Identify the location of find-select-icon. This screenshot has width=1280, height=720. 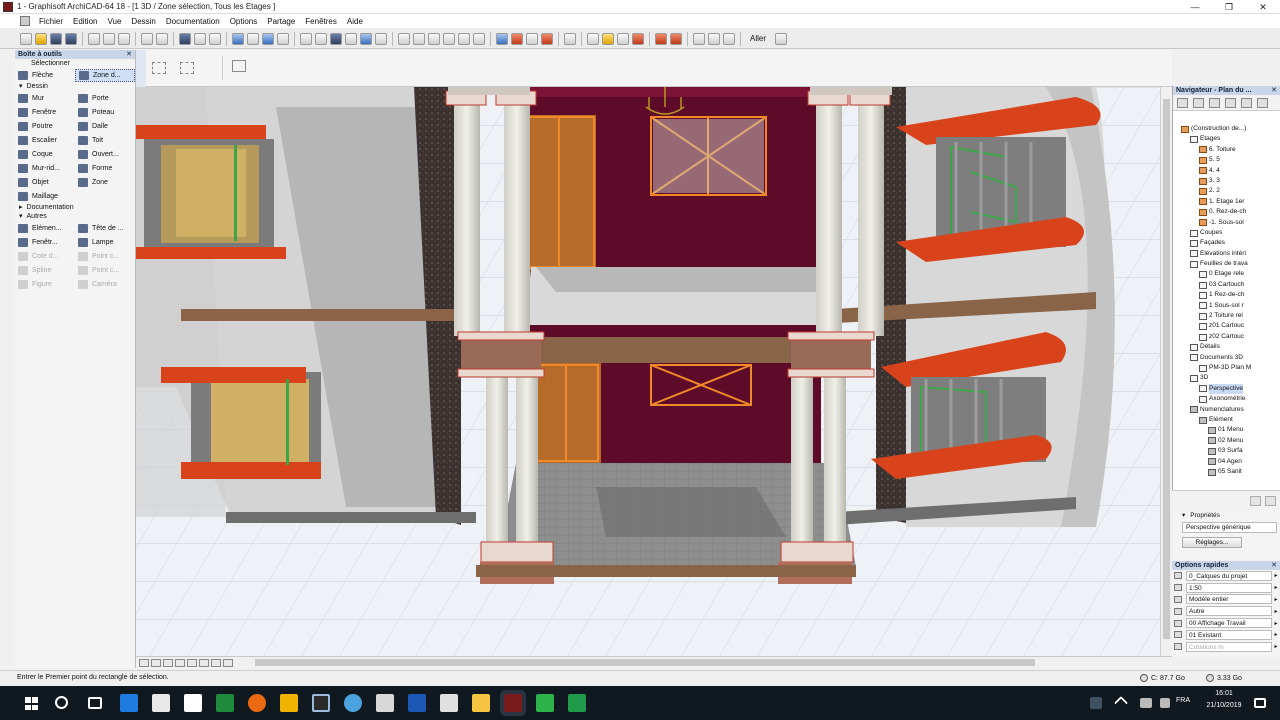
(185, 38).